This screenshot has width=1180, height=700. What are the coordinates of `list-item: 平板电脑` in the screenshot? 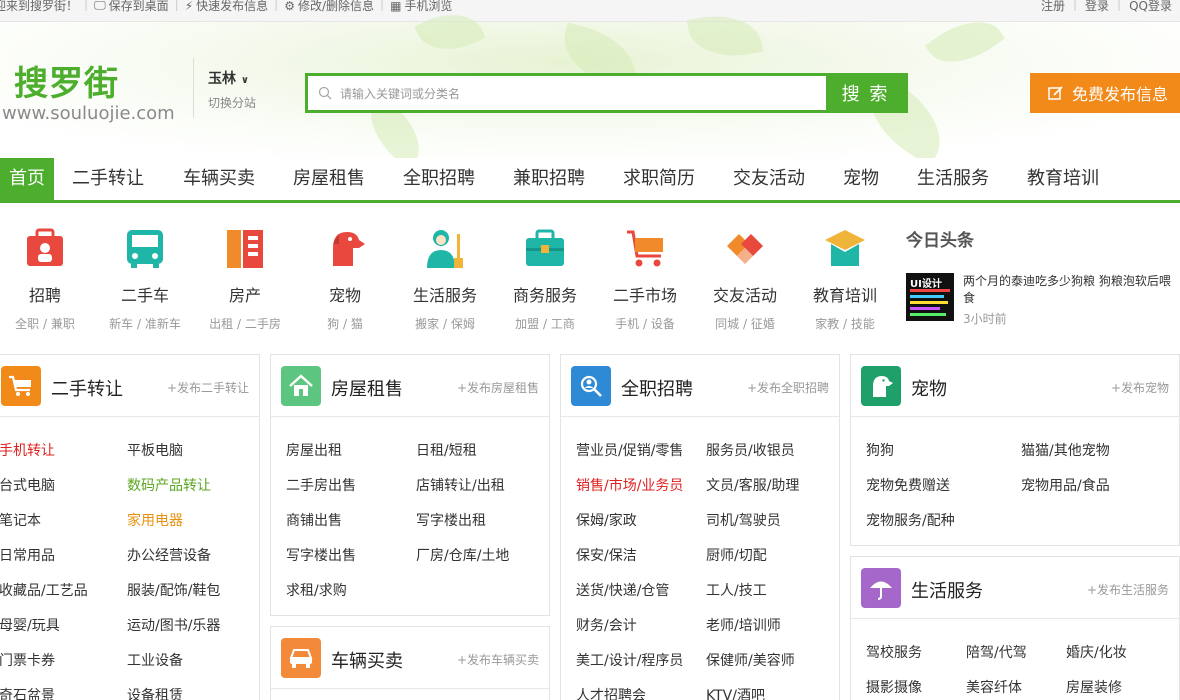 It's located at (155, 450).